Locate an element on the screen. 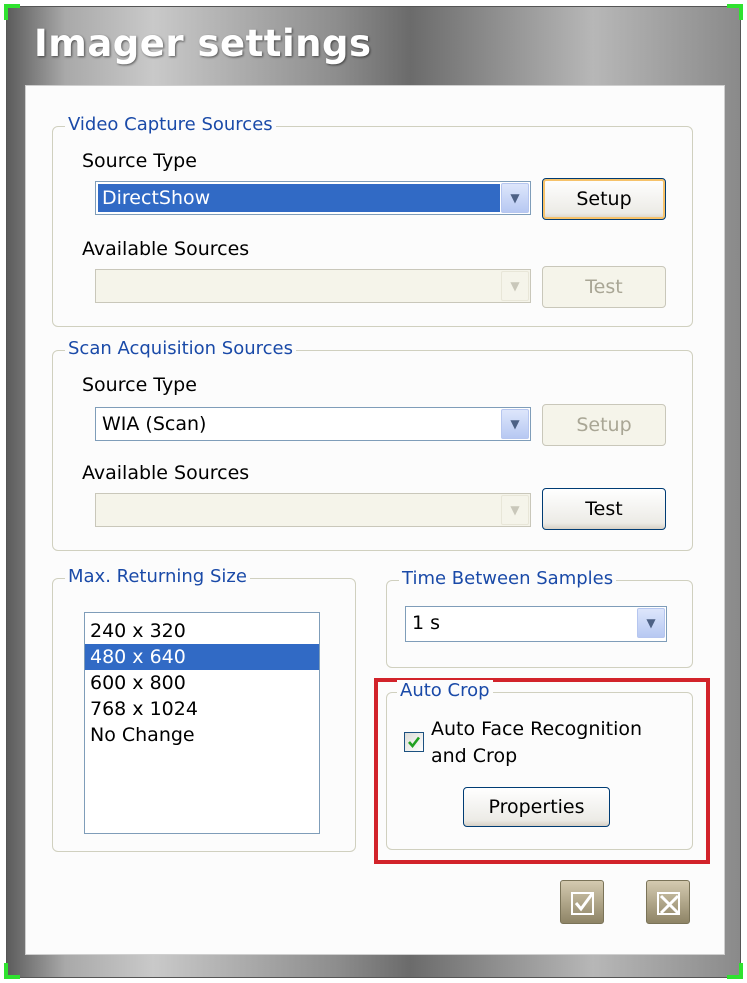 The height and width of the screenshot is (983, 747). list-item: 480 x 640 is located at coordinates (202, 657).